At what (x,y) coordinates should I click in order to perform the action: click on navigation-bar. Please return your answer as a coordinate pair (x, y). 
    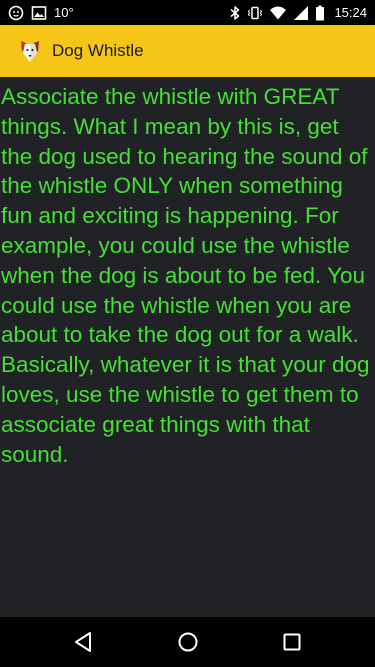
    Looking at the image, I should click on (187, 642).